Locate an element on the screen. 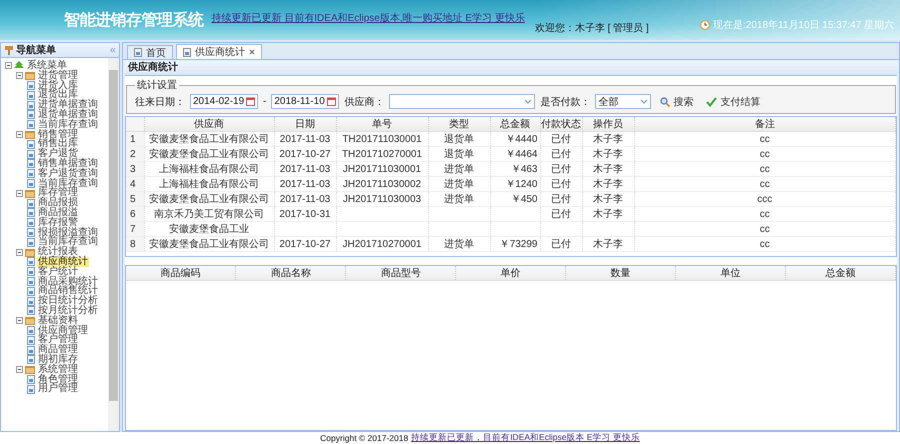 This screenshot has height=444, width=900. search-icon is located at coordinates (665, 101).